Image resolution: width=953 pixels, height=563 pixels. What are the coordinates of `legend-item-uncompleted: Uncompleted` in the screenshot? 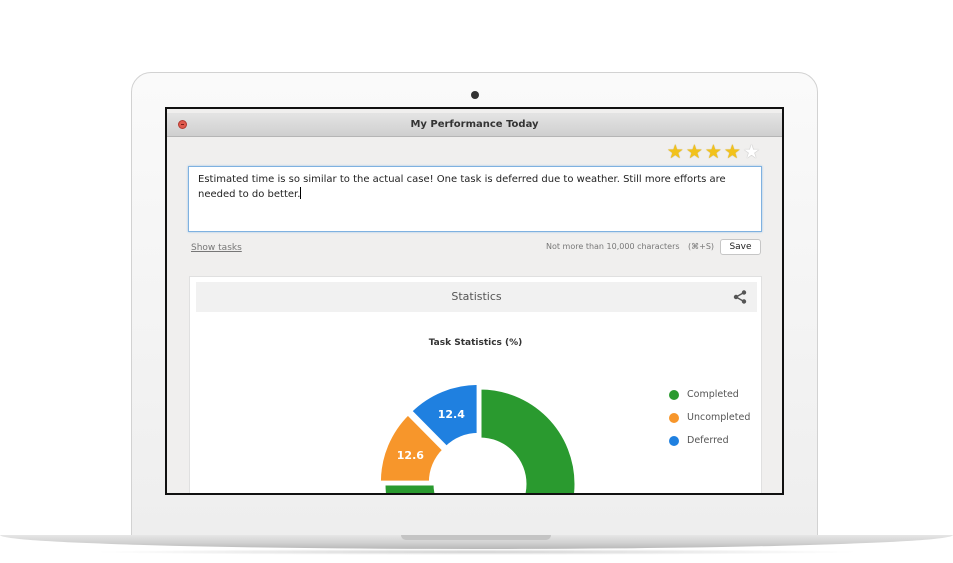 It's located at (709, 417).